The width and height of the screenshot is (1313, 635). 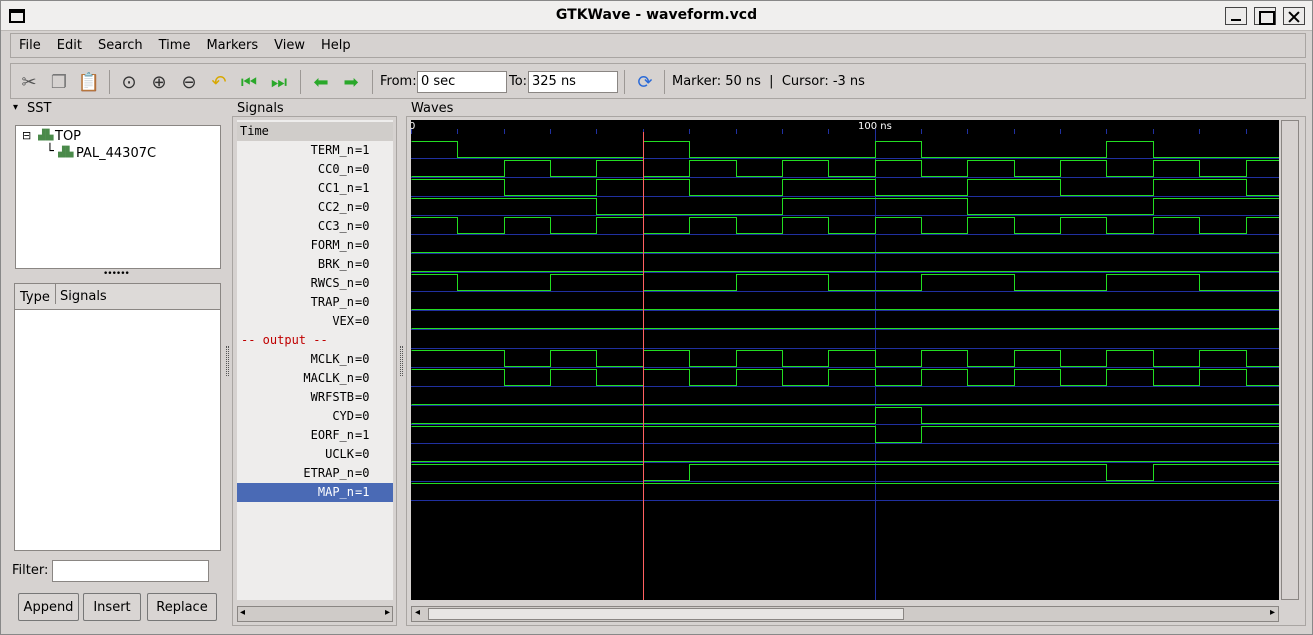 What do you see at coordinates (332, 397) in the screenshot?
I see `signal-name: WRFSTB` at bounding box center [332, 397].